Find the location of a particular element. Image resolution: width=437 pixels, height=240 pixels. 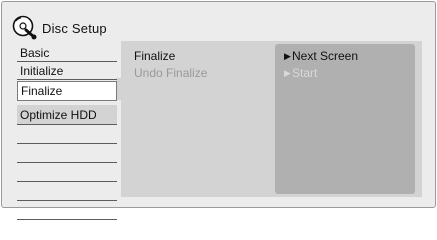

option-label: Next Screen is located at coordinates (325, 56).